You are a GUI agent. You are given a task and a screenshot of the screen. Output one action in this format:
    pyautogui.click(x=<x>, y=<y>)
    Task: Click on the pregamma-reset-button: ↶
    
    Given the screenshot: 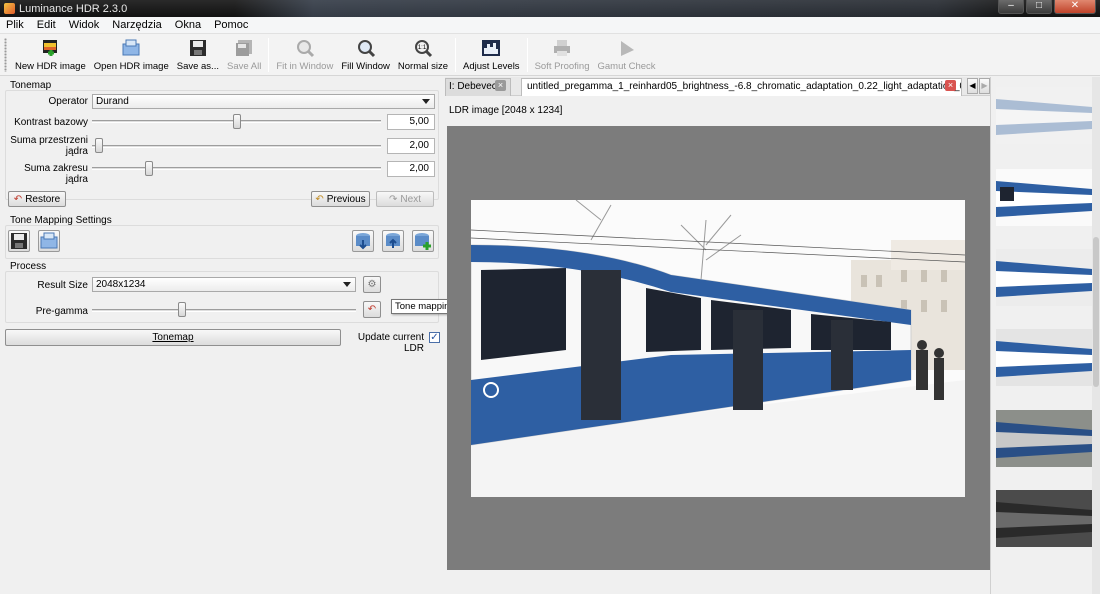 What is the action you would take?
    pyautogui.click(x=372, y=309)
    